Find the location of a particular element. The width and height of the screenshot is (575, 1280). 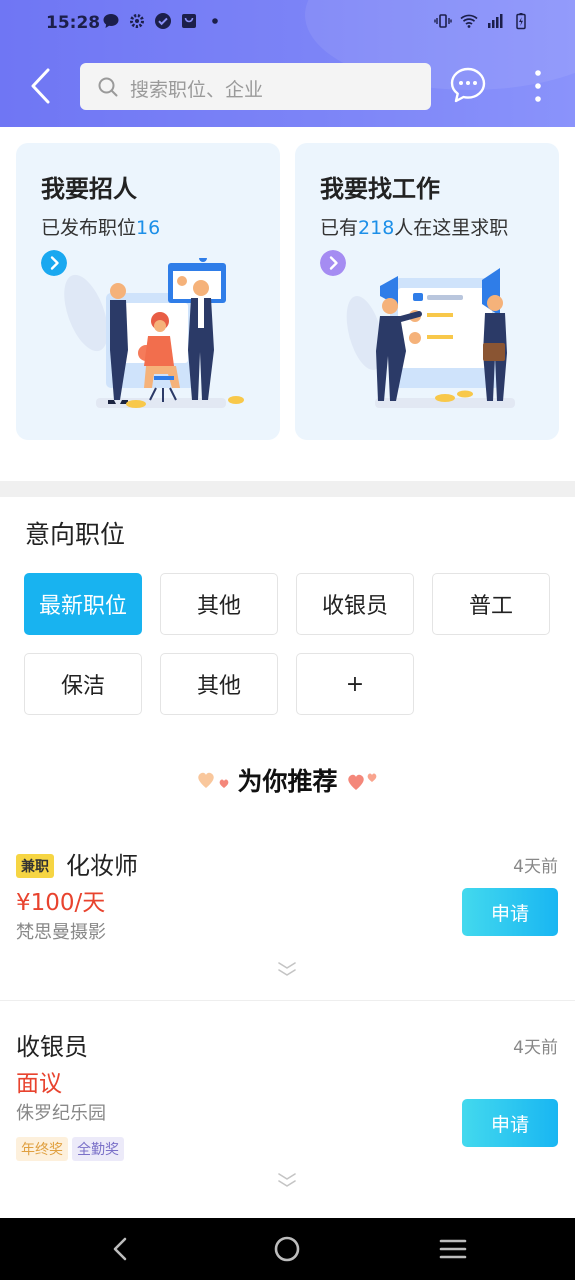

job-type-badge: 兼职 is located at coordinates (35, 866).